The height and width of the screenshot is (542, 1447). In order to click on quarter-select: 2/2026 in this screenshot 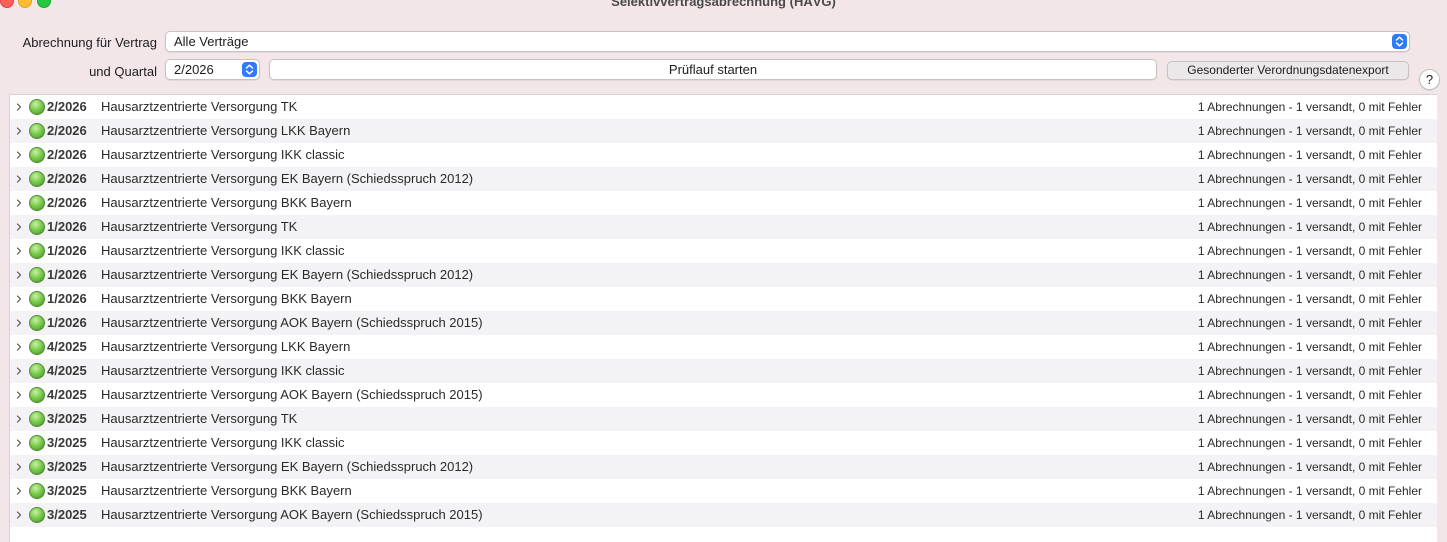, I will do `click(212, 69)`.